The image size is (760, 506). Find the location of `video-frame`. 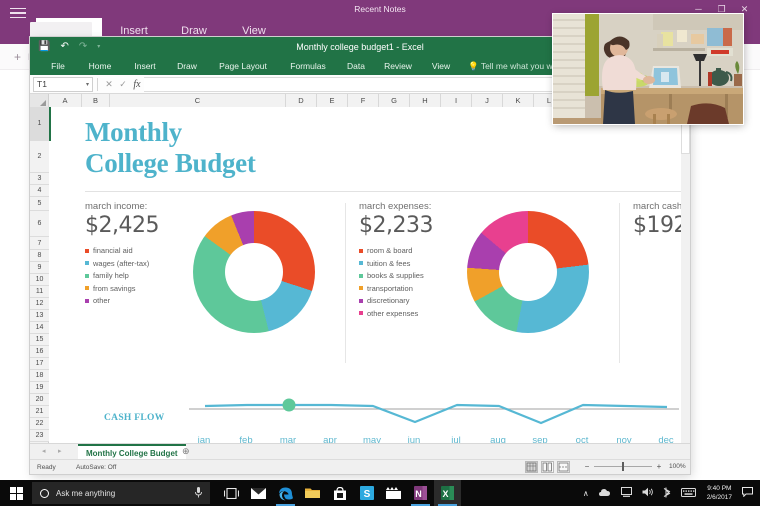

video-frame is located at coordinates (648, 69).